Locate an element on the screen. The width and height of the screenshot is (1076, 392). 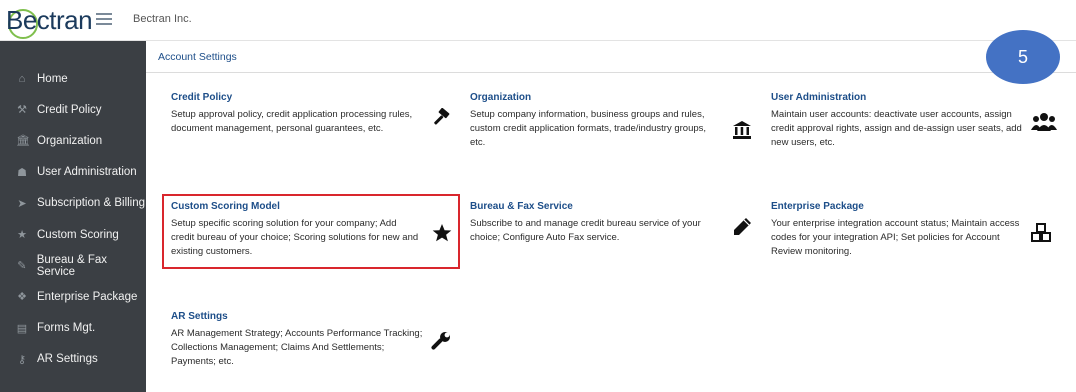
wrench-icon: ⚷ is located at coordinates (22, 359).